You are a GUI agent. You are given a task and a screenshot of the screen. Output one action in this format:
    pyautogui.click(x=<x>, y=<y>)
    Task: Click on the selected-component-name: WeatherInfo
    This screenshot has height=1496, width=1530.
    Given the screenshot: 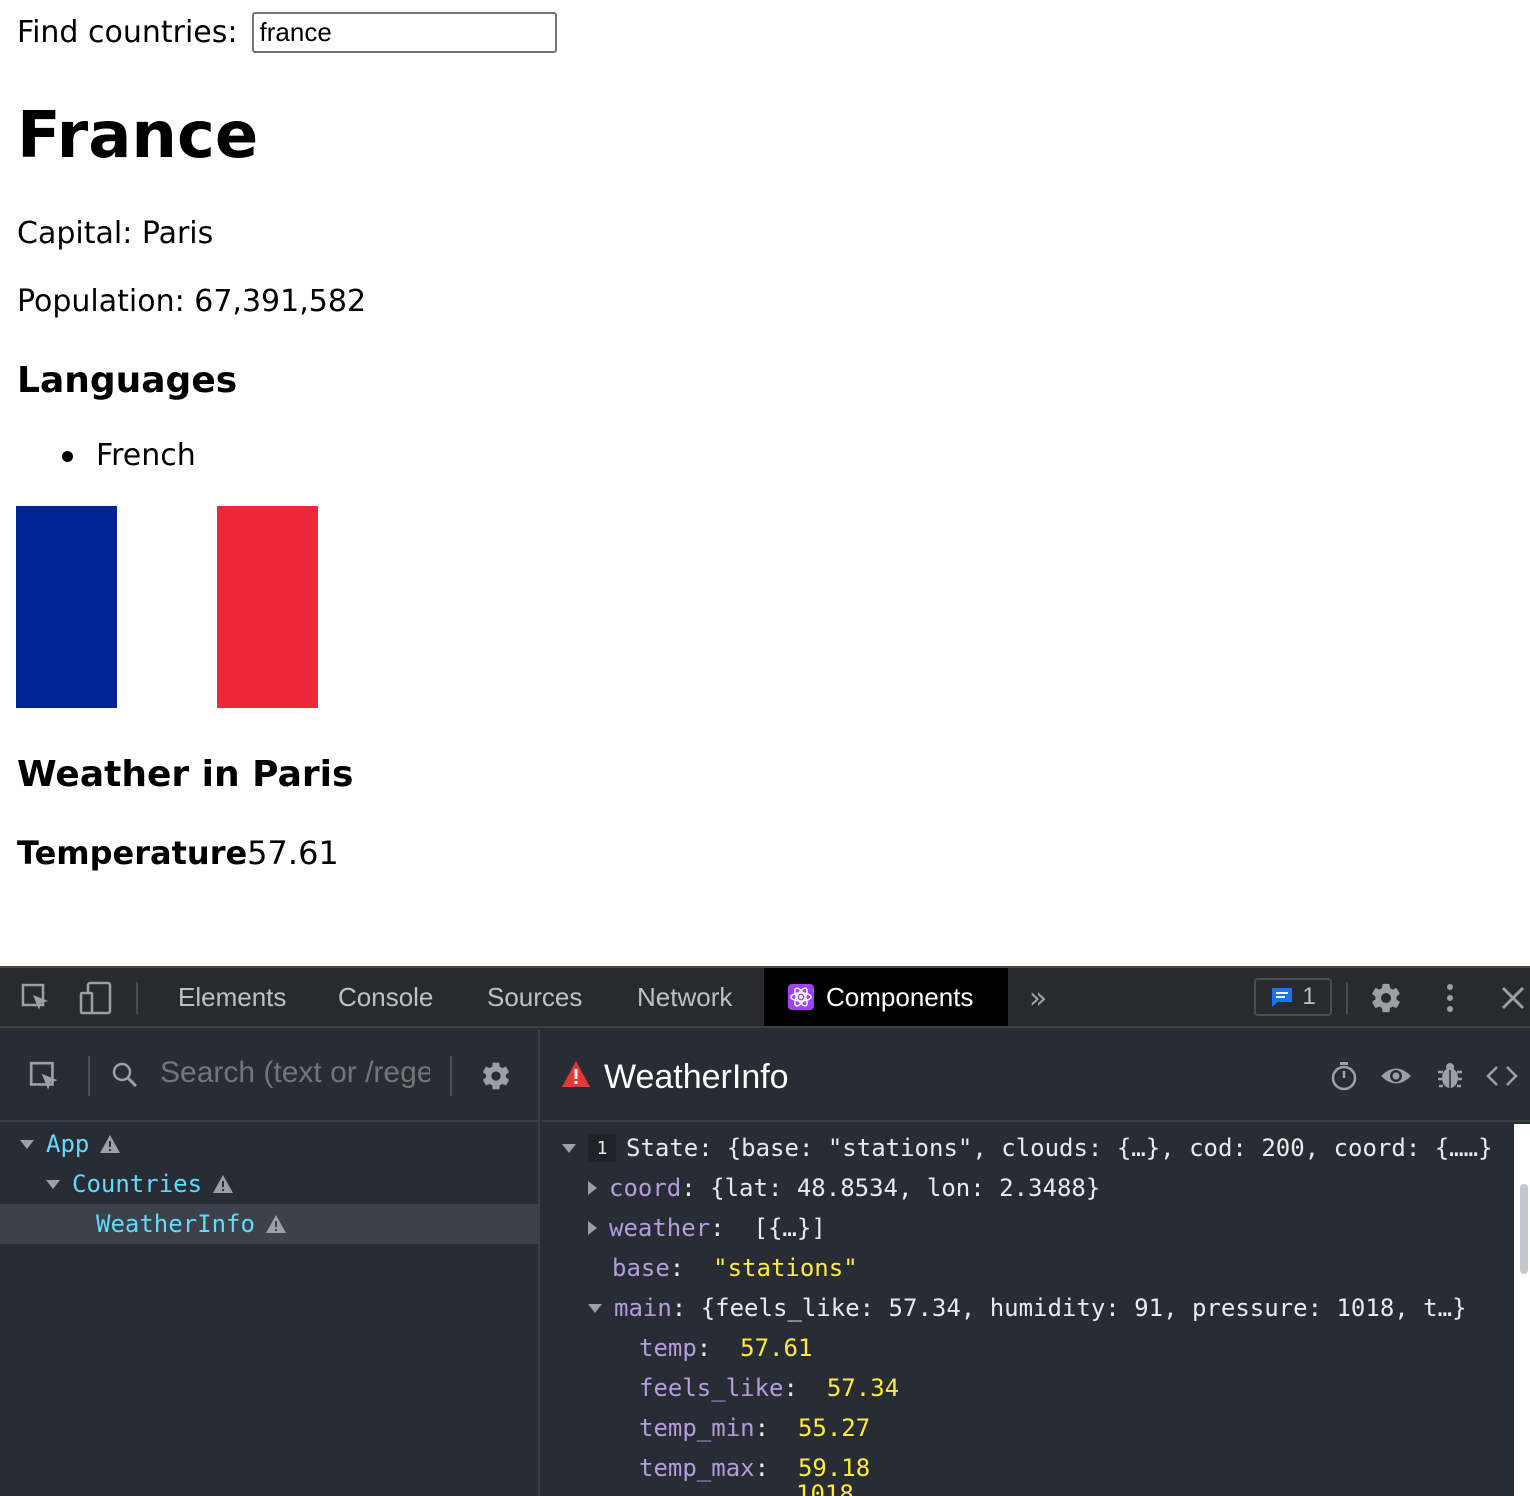 What is the action you would take?
    pyautogui.click(x=696, y=1077)
    